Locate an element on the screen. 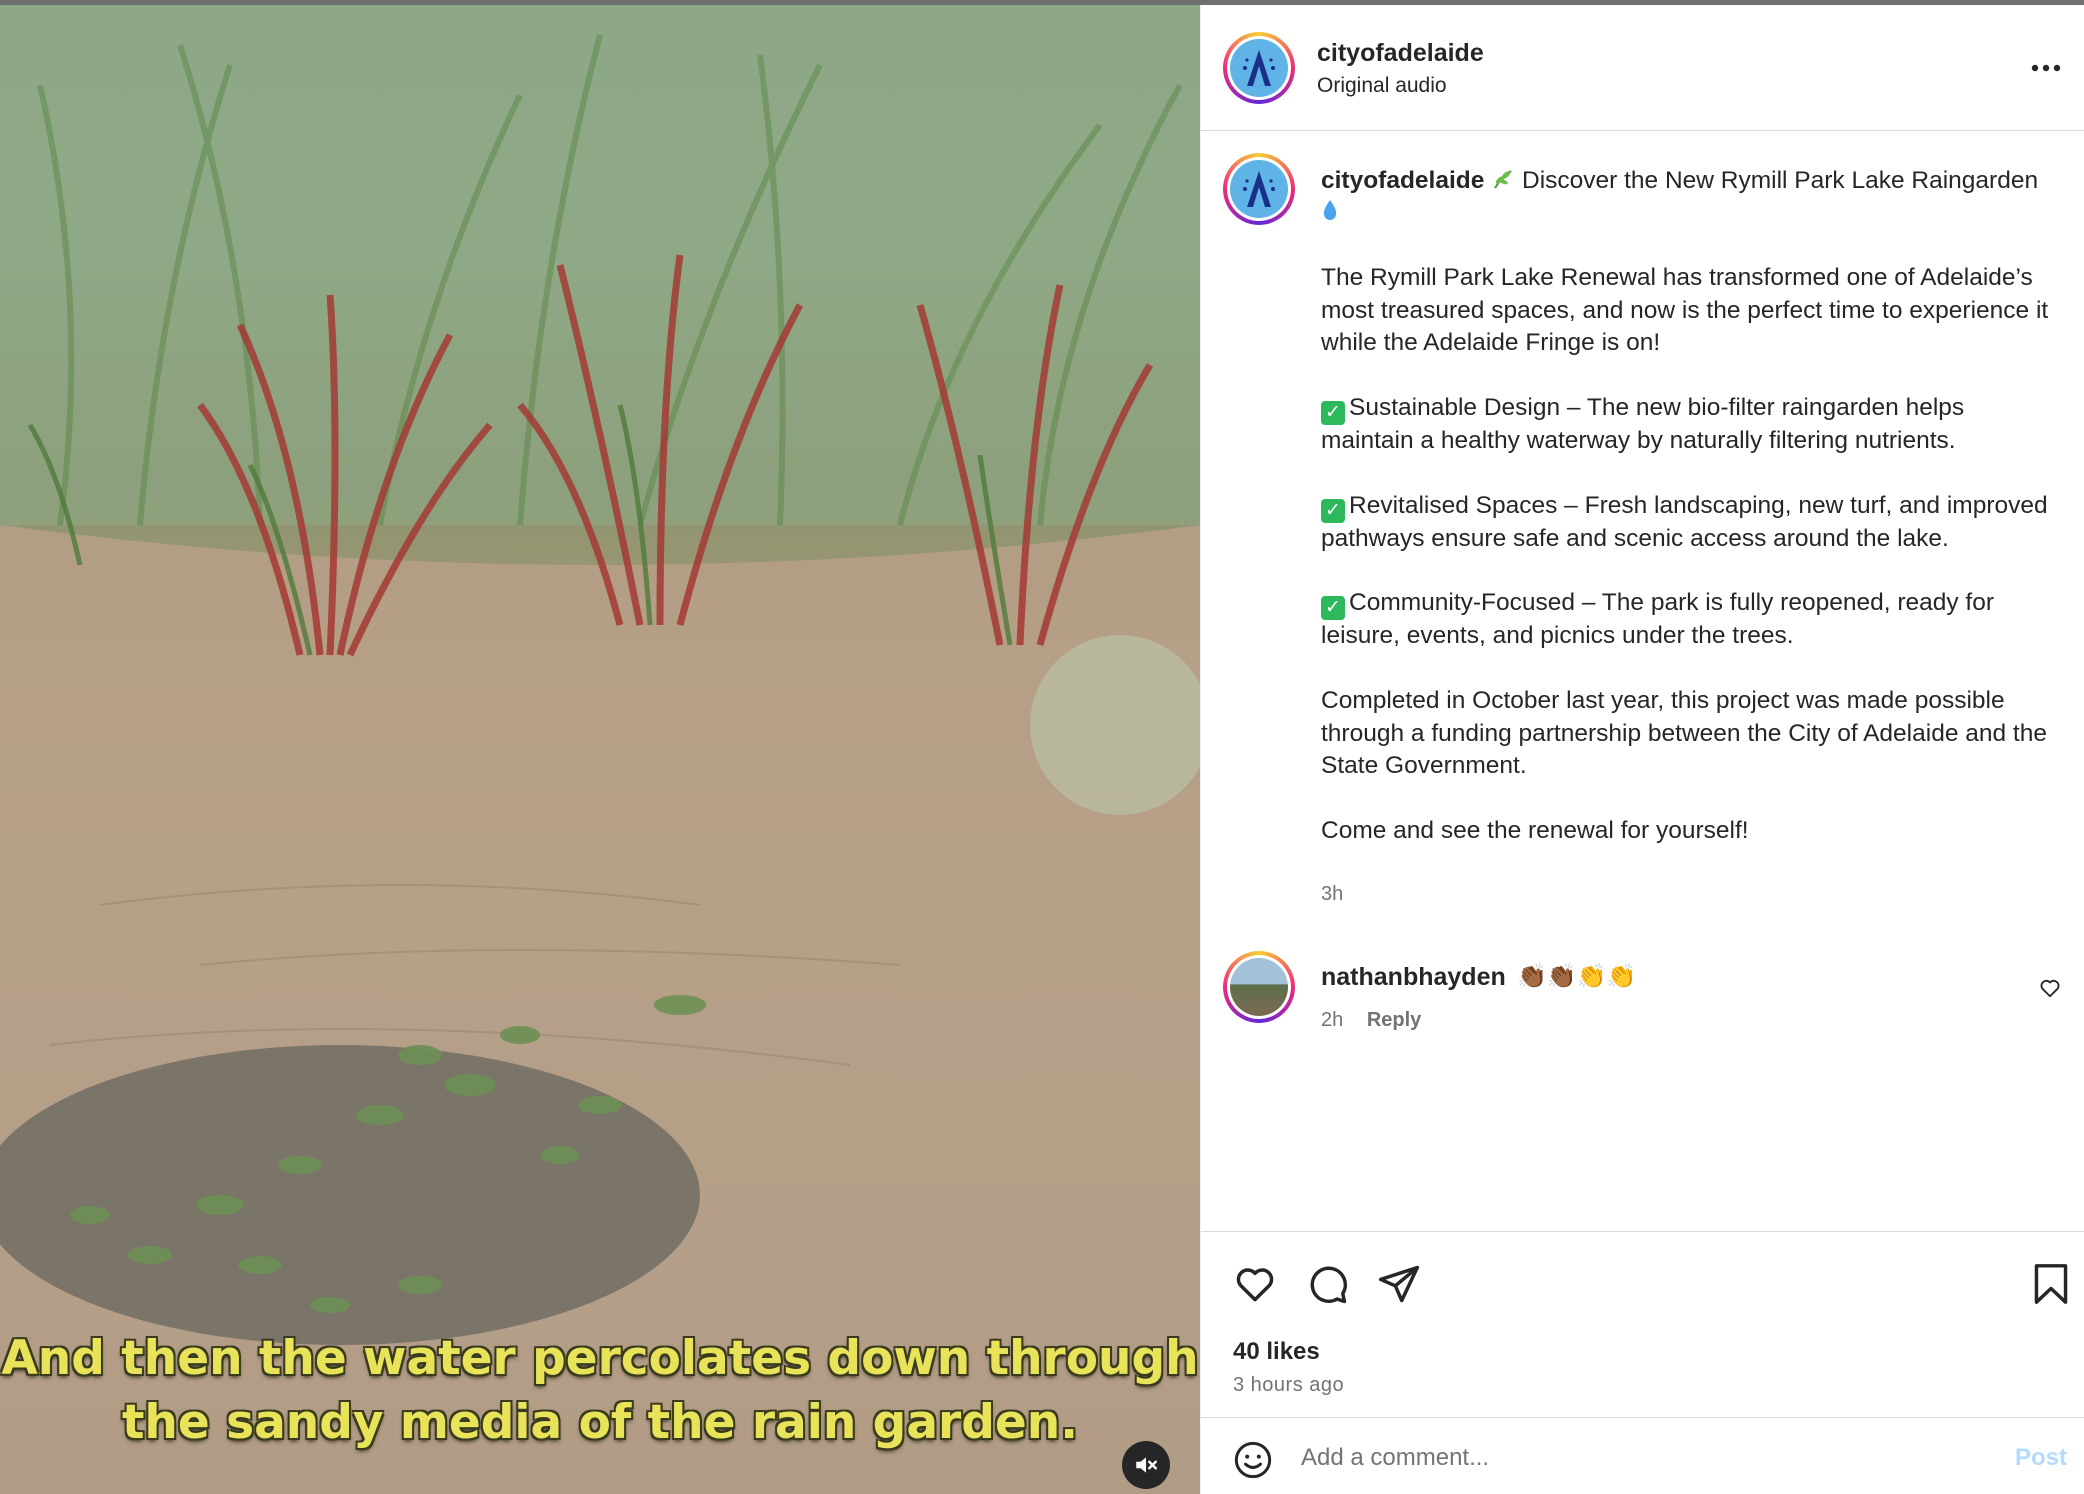 The height and width of the screenshot is (1494, 2084). subtitle-line-2: the sandy media of the rain garden. is located at coordinates (600, 1422).